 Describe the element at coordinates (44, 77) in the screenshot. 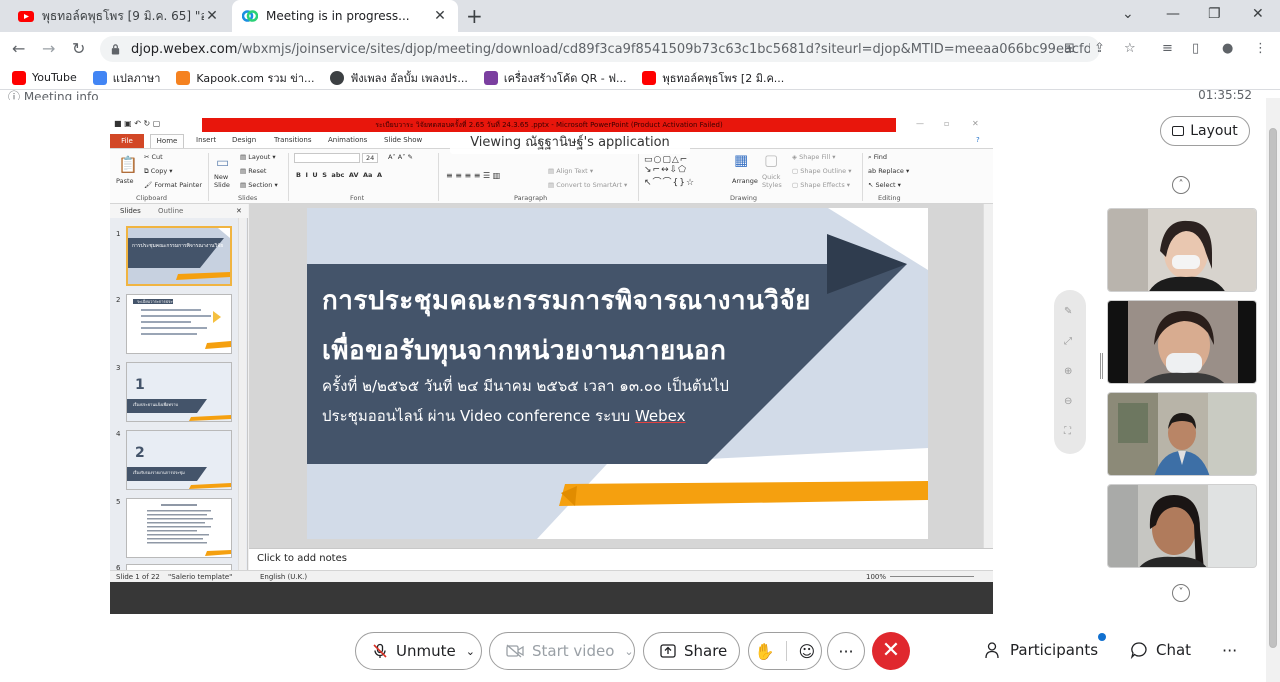

I see `bookmark-youtube: YouTube` at that location.